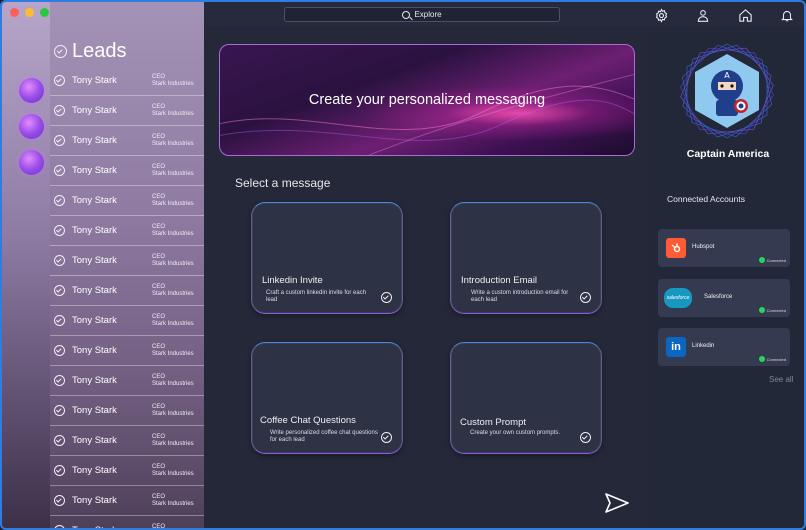 This screenshot has width=806, height=530. I want to click on see-all-link: See all, so click(781, 379).